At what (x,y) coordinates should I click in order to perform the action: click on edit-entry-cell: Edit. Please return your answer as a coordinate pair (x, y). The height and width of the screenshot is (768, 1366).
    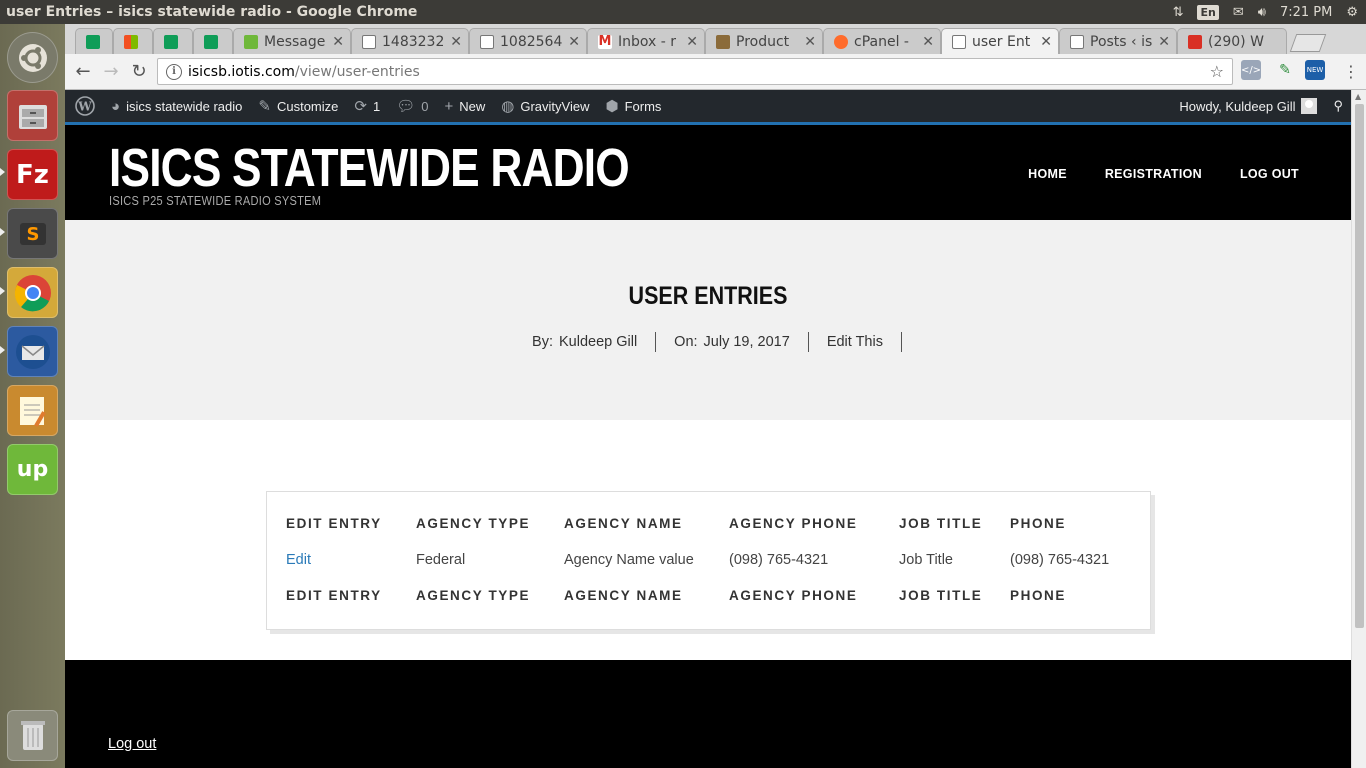
    Looking at the image, I should click on (298, 560).